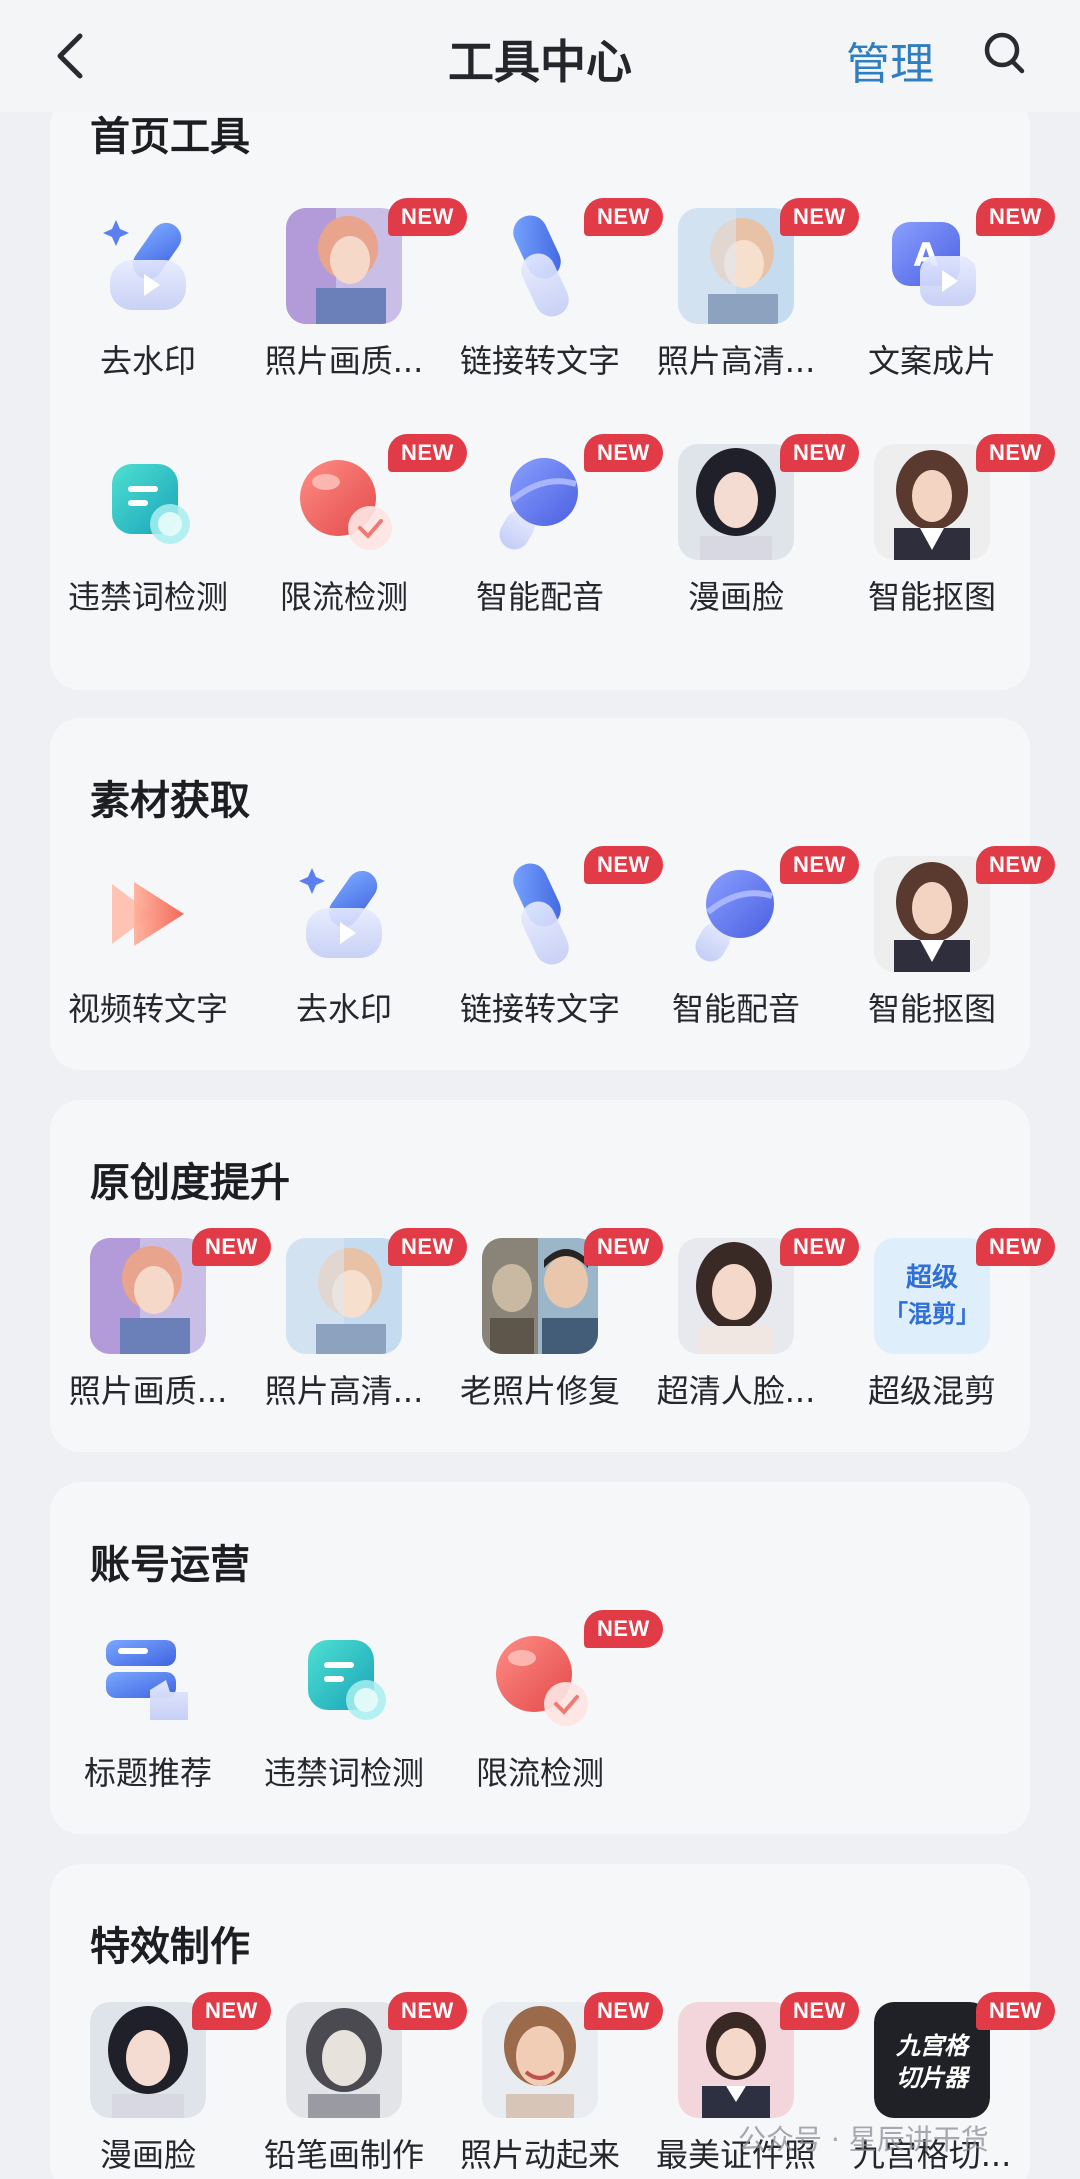 This screenshot has width=1080, height=2179. I want to click on watermark-text: 公众号 · 星辰讲干货, so click(863, 2139).